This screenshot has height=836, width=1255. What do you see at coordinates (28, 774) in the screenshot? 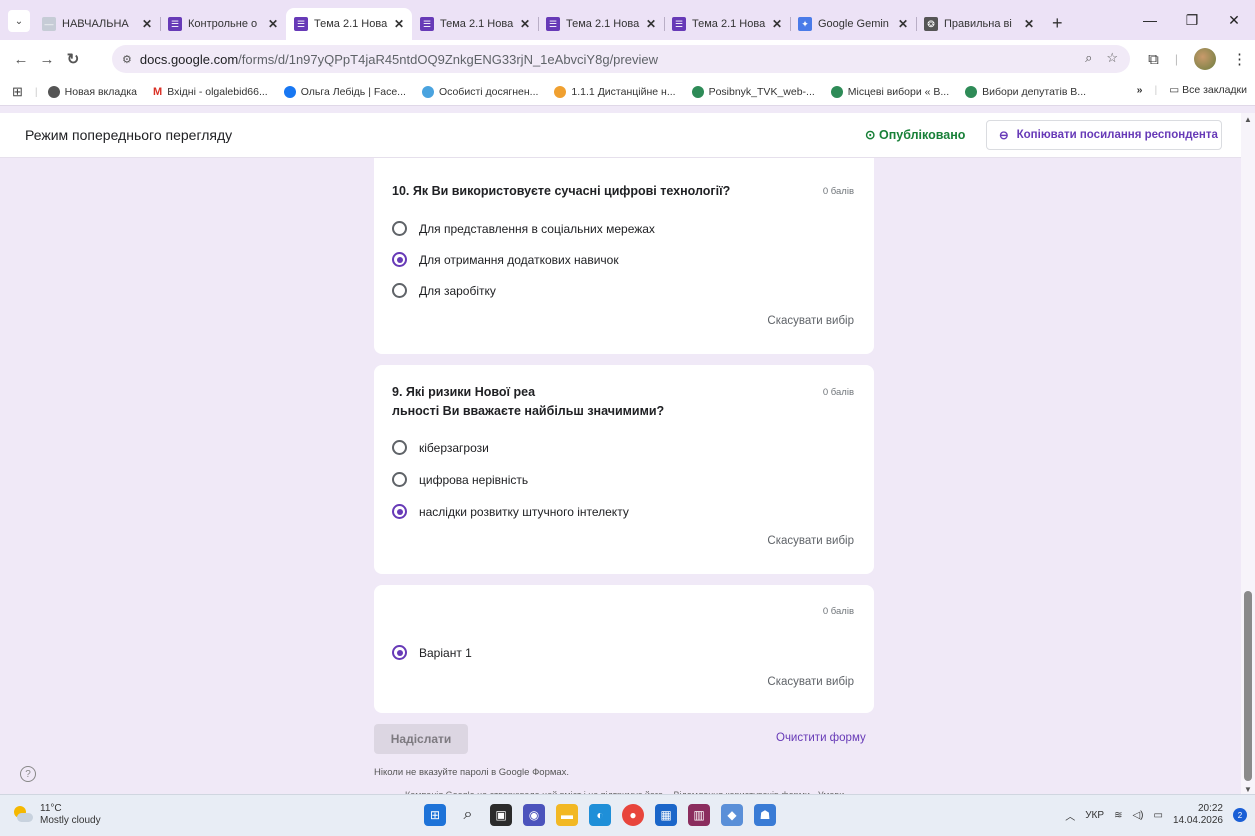
I see `help-icon: ?` at bounding box center [28, 774].